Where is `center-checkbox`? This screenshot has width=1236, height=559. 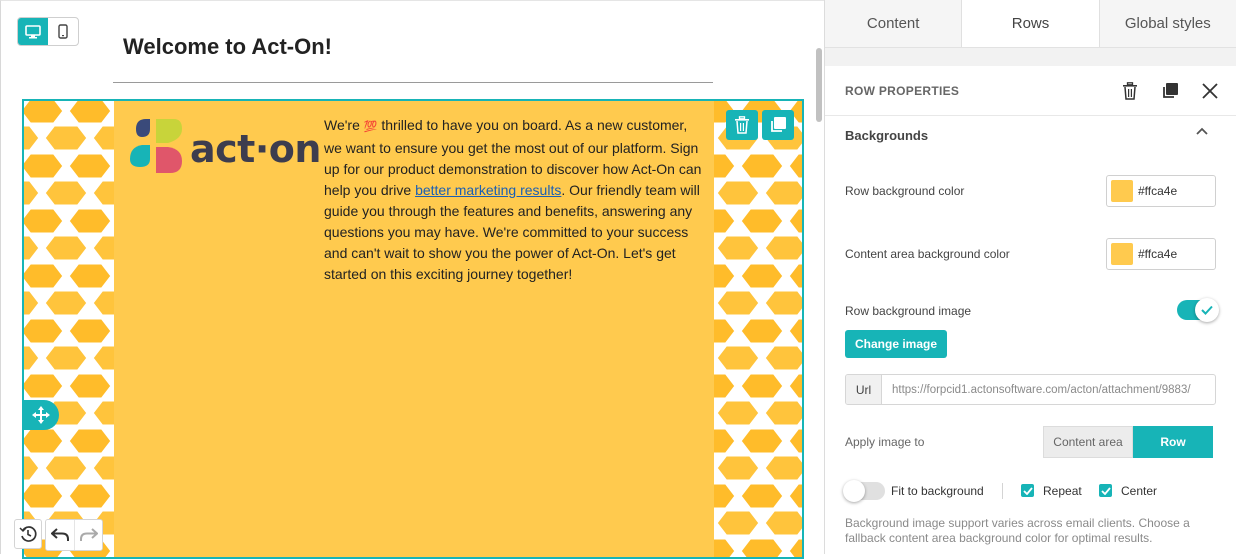 center-checkbox is located at coordinates (1105, 490).